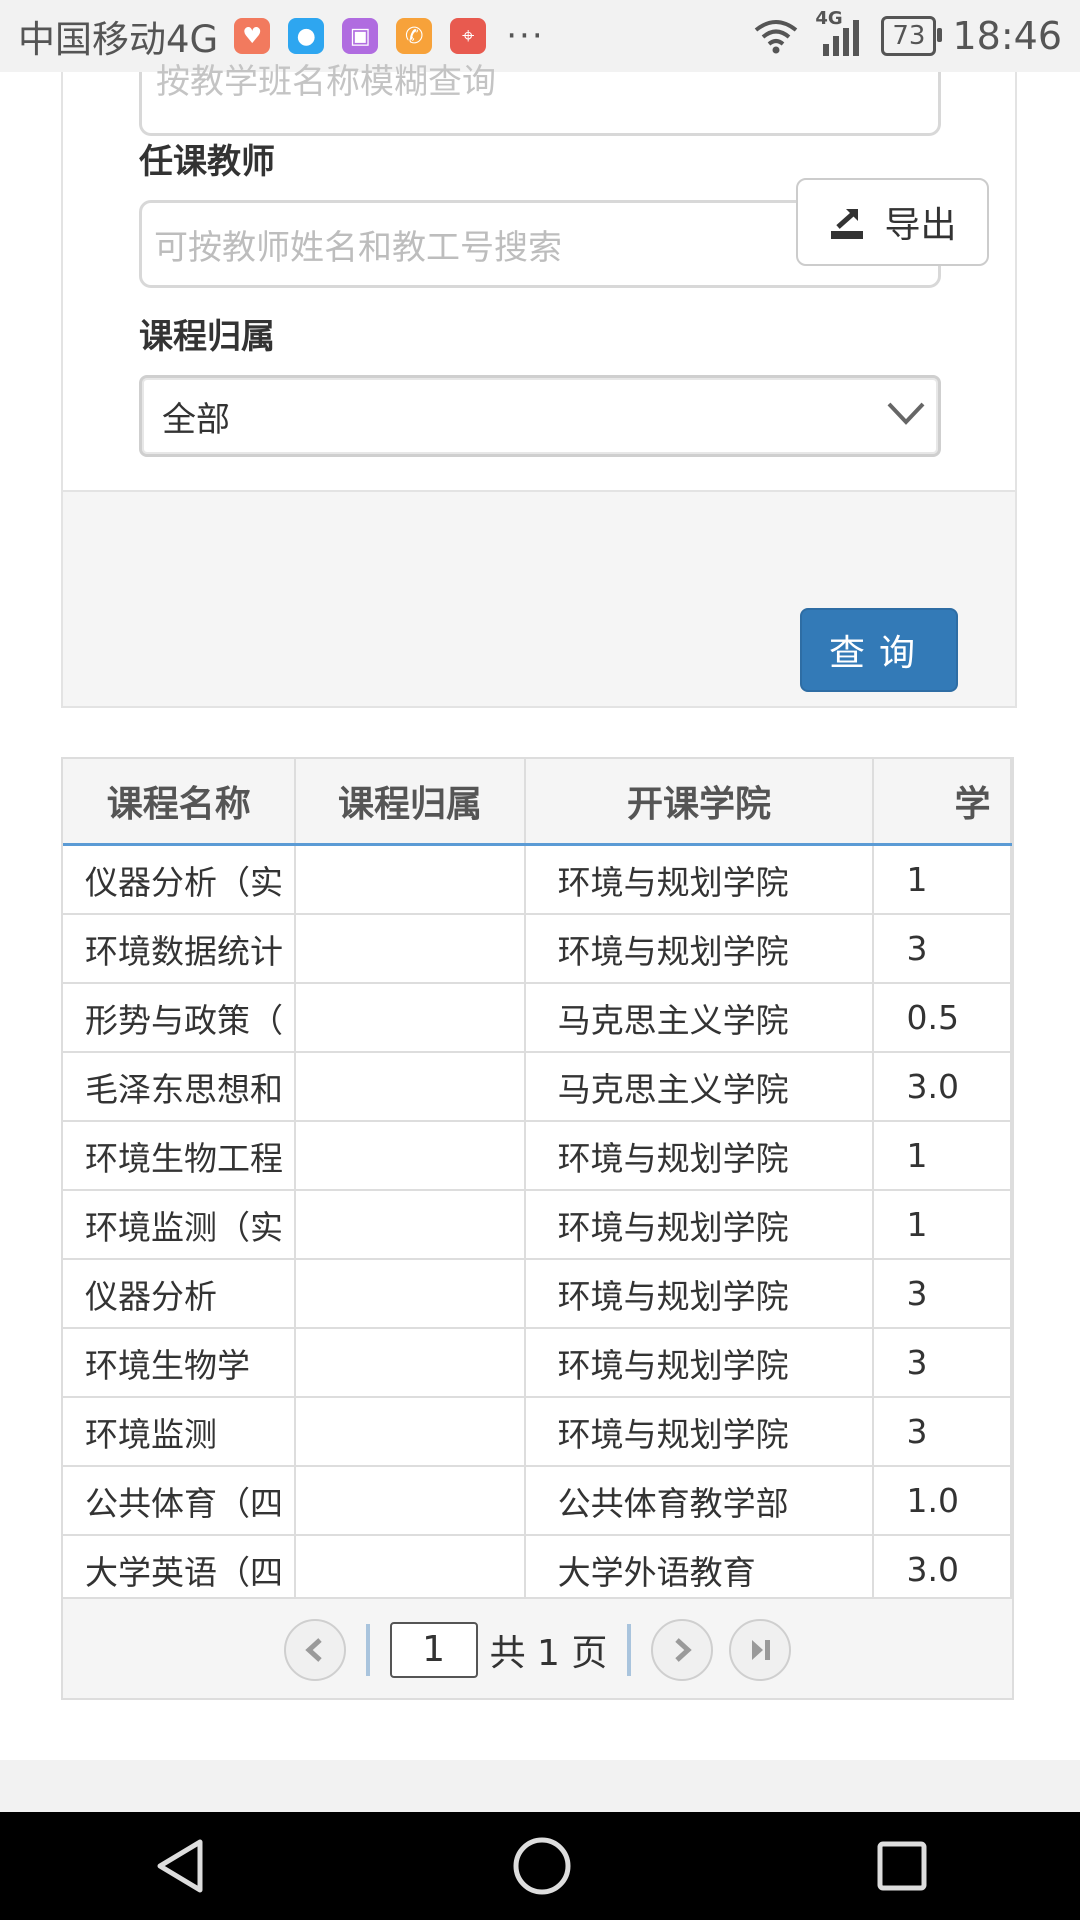 This screenshot has height=1920, width=1080. I want to click on table-header-row: 课程名称 课程归属 开课学院 学, so click(537, 802).